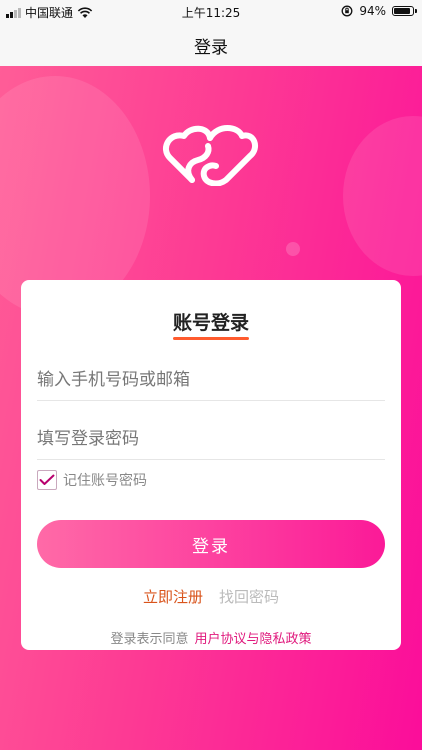  Describe the element at coordinates (149, 639) in the screenshot. I see `agreement-prefix: 登录表示同意` at that location.